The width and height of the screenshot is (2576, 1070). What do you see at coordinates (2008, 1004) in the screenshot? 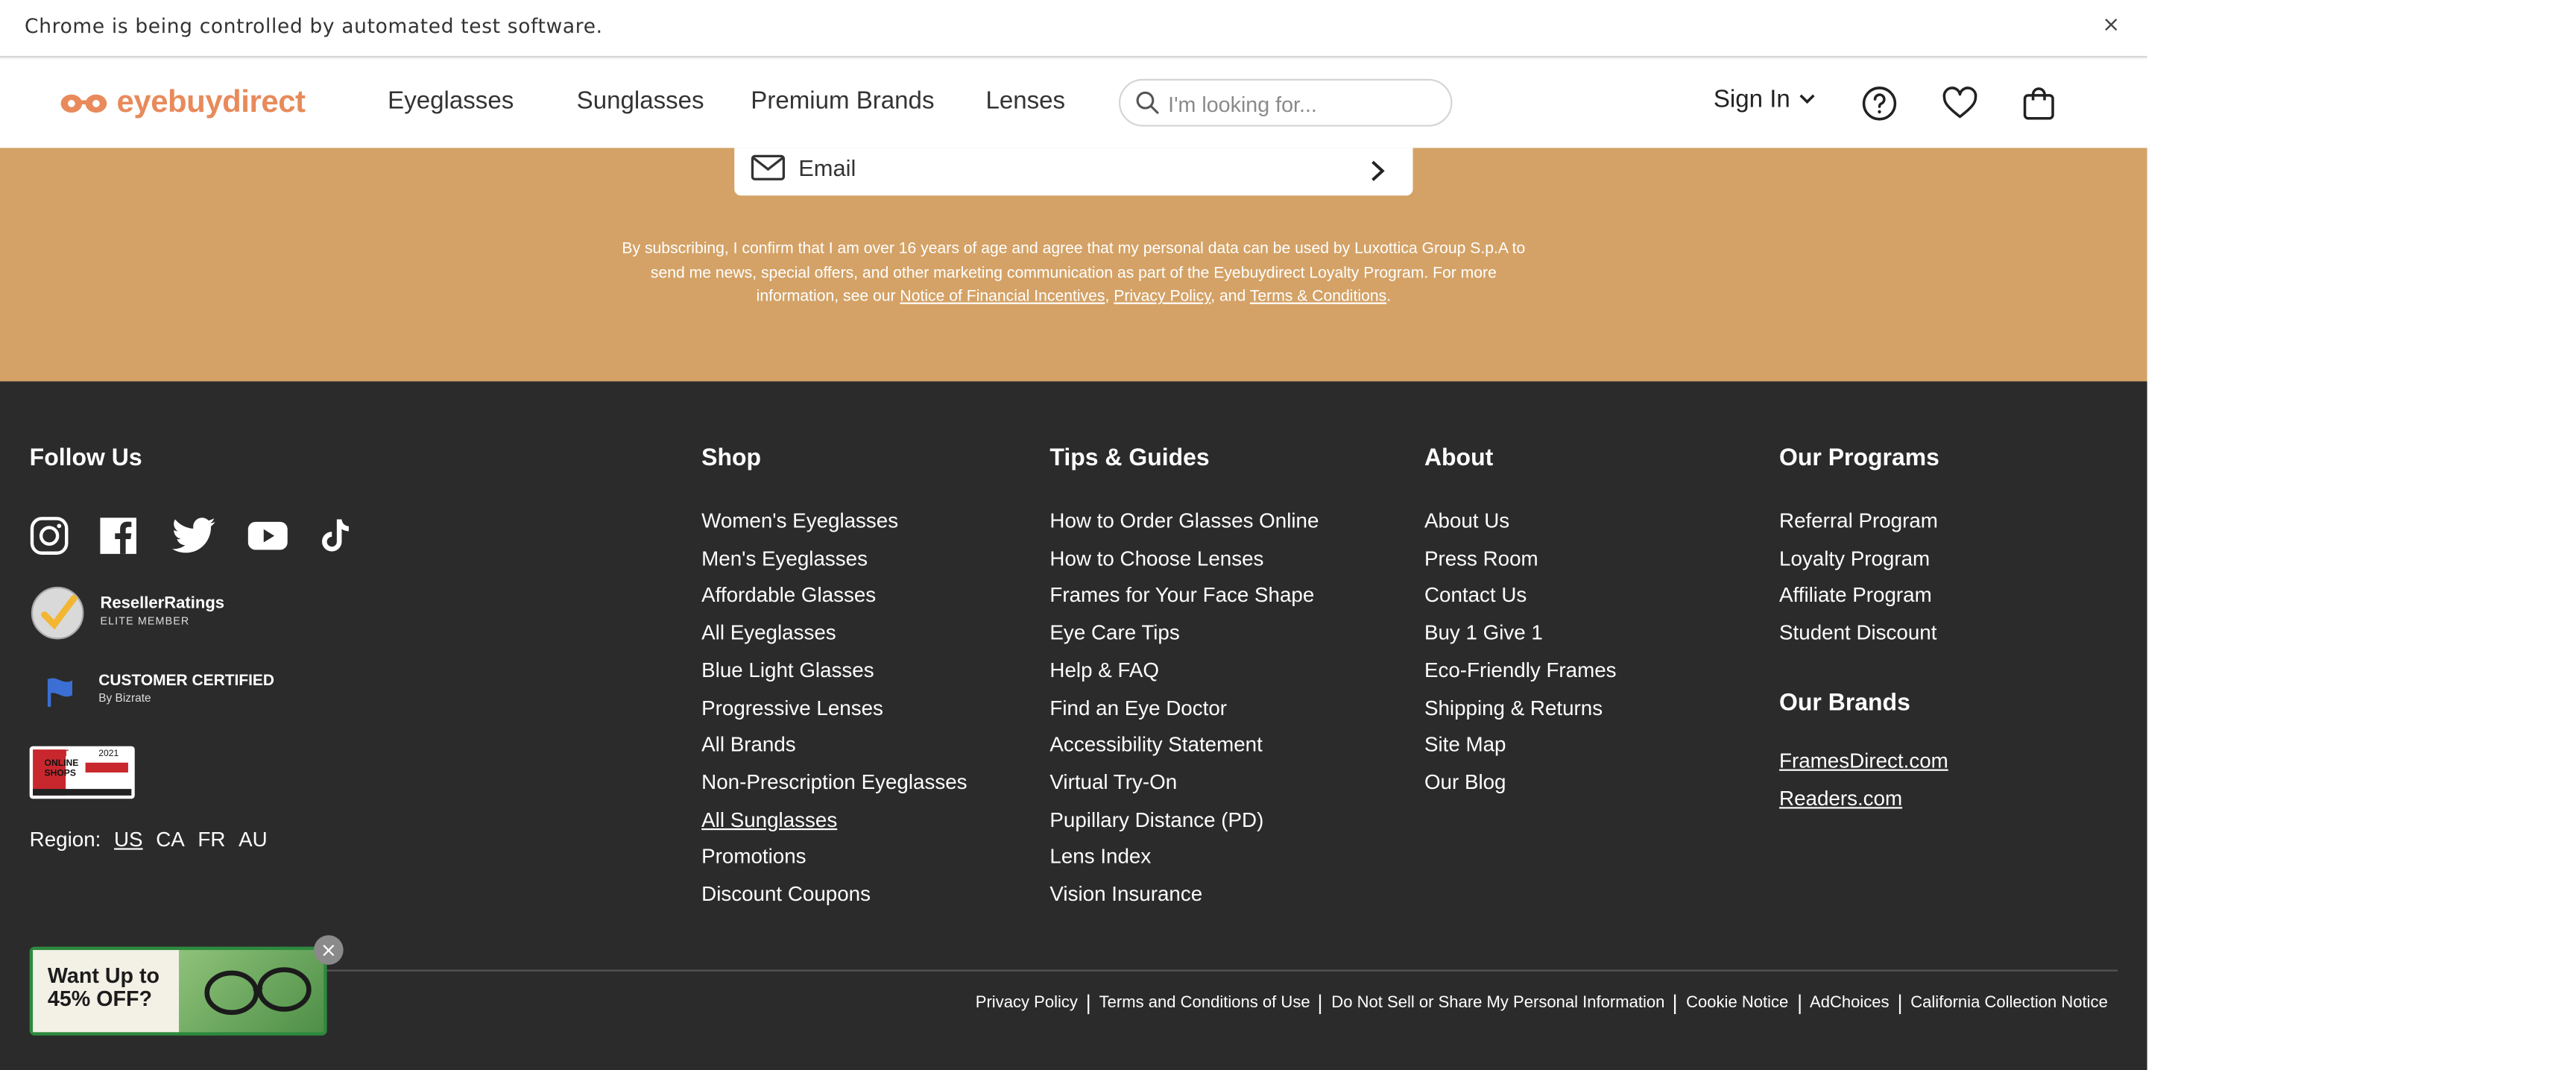
I see `bottom-link: California Collection Notice` at bounding box center [2008, 1004].